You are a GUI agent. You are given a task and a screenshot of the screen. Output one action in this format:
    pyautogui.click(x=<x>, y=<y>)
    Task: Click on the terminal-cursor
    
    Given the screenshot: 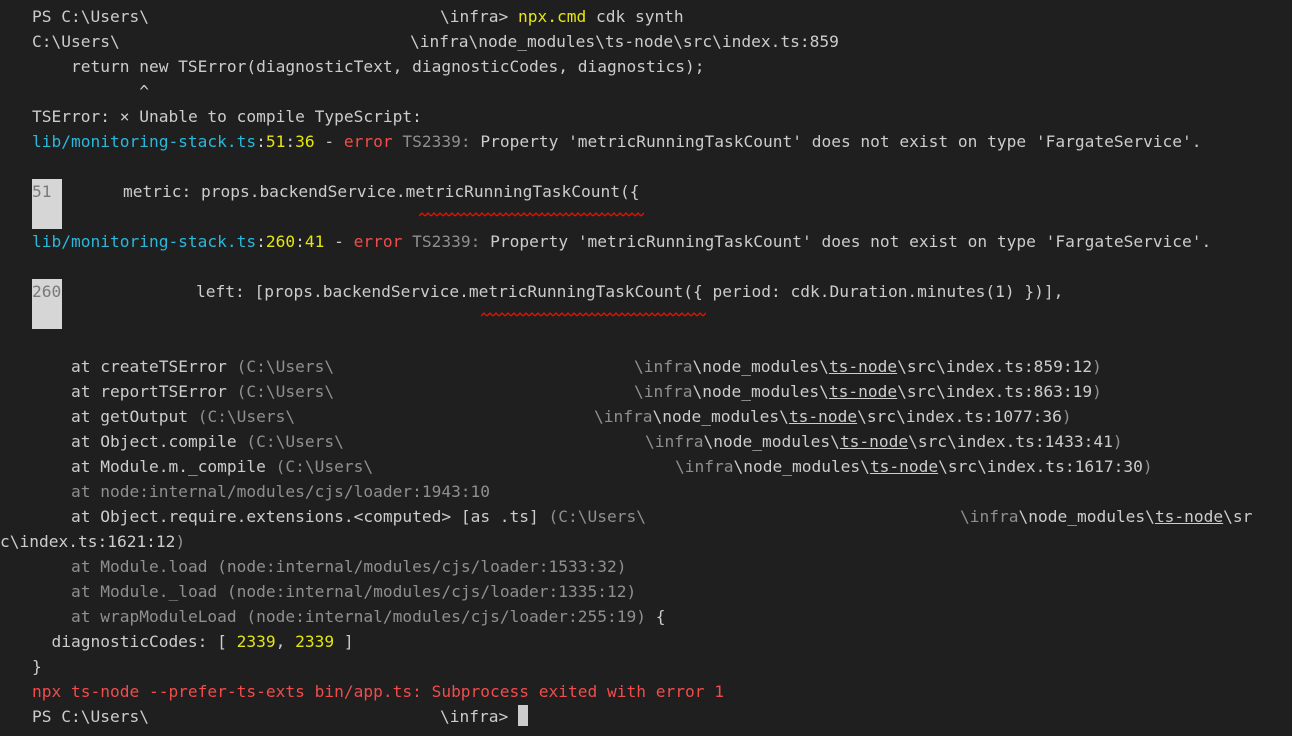 What is the action you would take?
    pyautogui.click(x=522, y=715)
    